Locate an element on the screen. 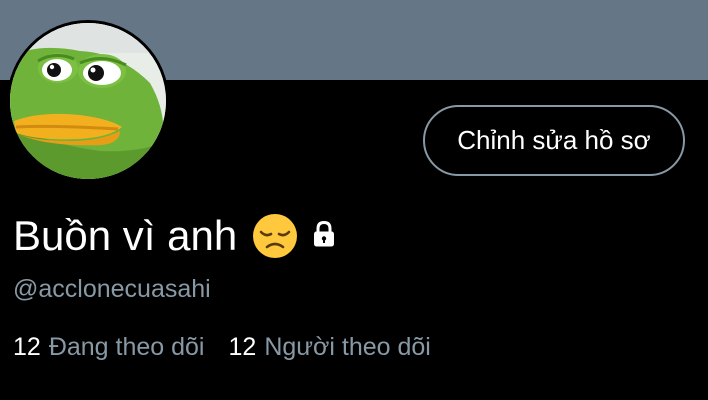 The width and height of the screenshot is (708, 400). followers-link: 12 Người theo dõi is located at coordinates (330, 347).